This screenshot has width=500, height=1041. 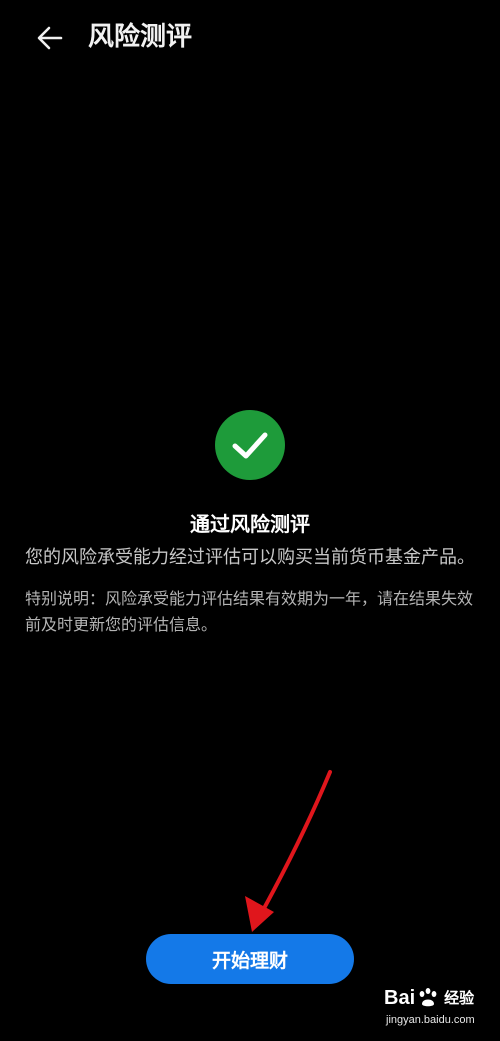 I want to click on watermark-logo: Bai 经验, so click(x=429, y=998).